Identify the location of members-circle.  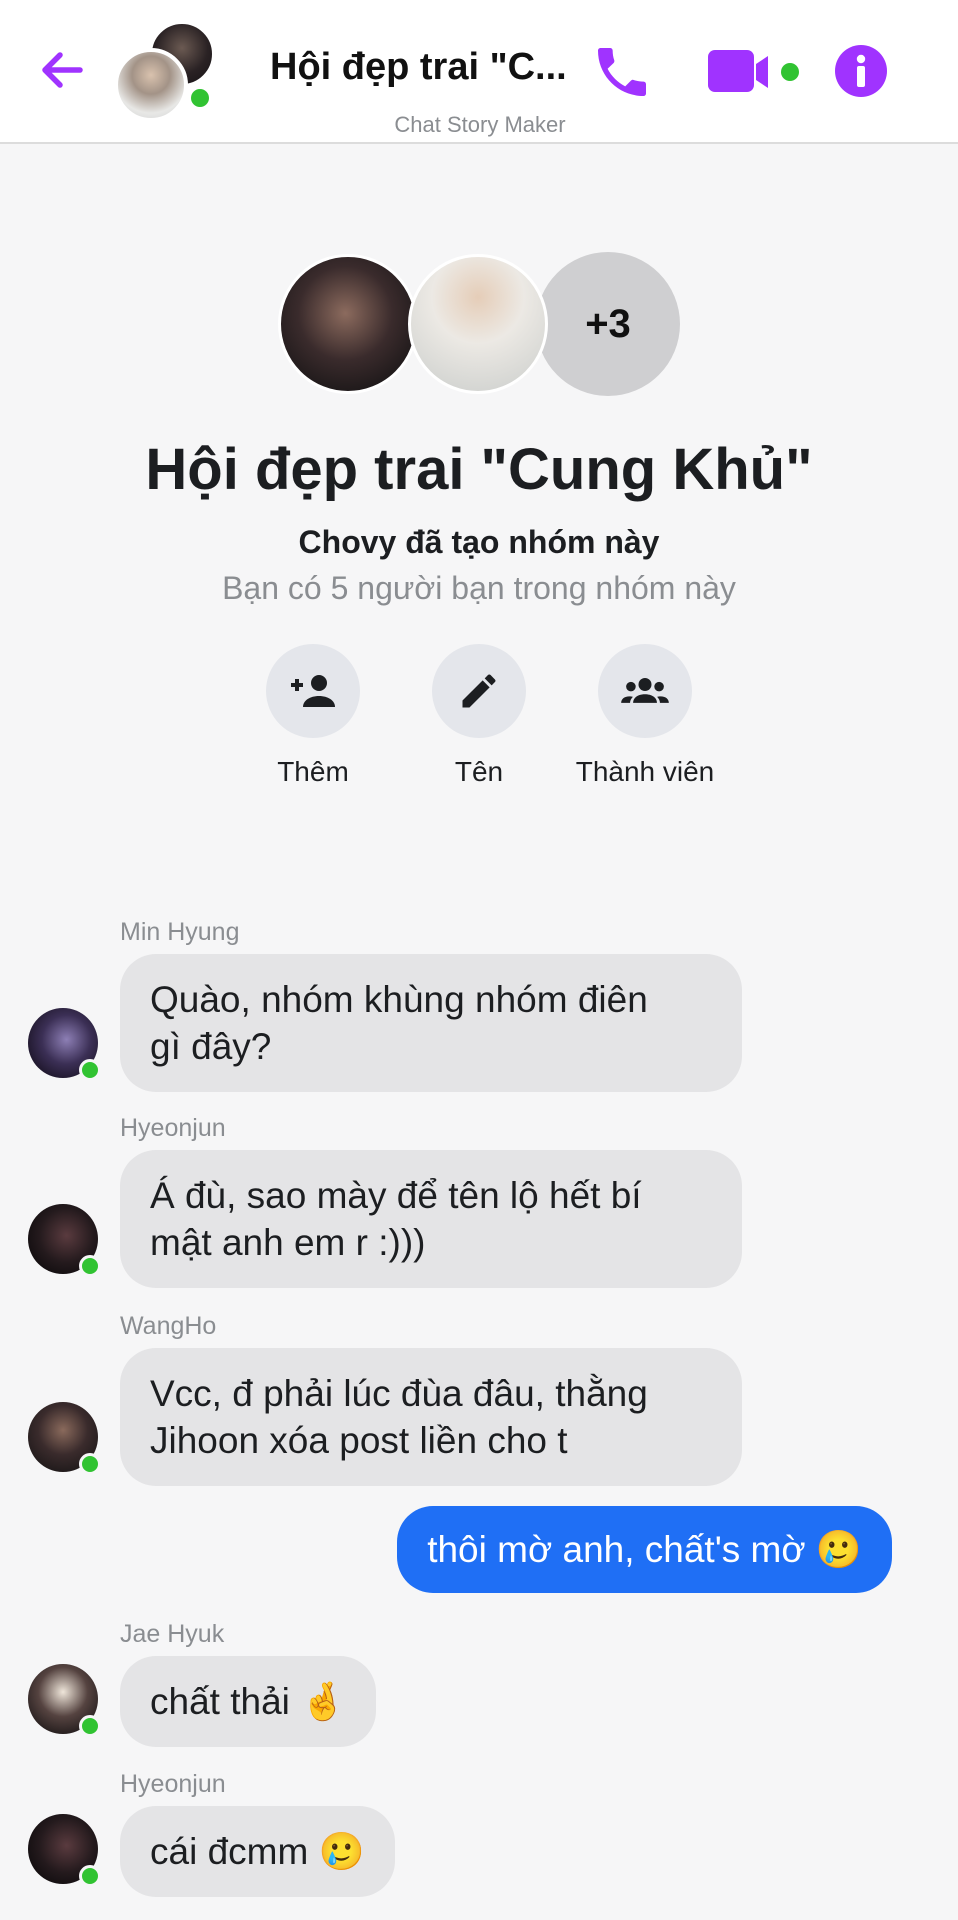
(645, 691).